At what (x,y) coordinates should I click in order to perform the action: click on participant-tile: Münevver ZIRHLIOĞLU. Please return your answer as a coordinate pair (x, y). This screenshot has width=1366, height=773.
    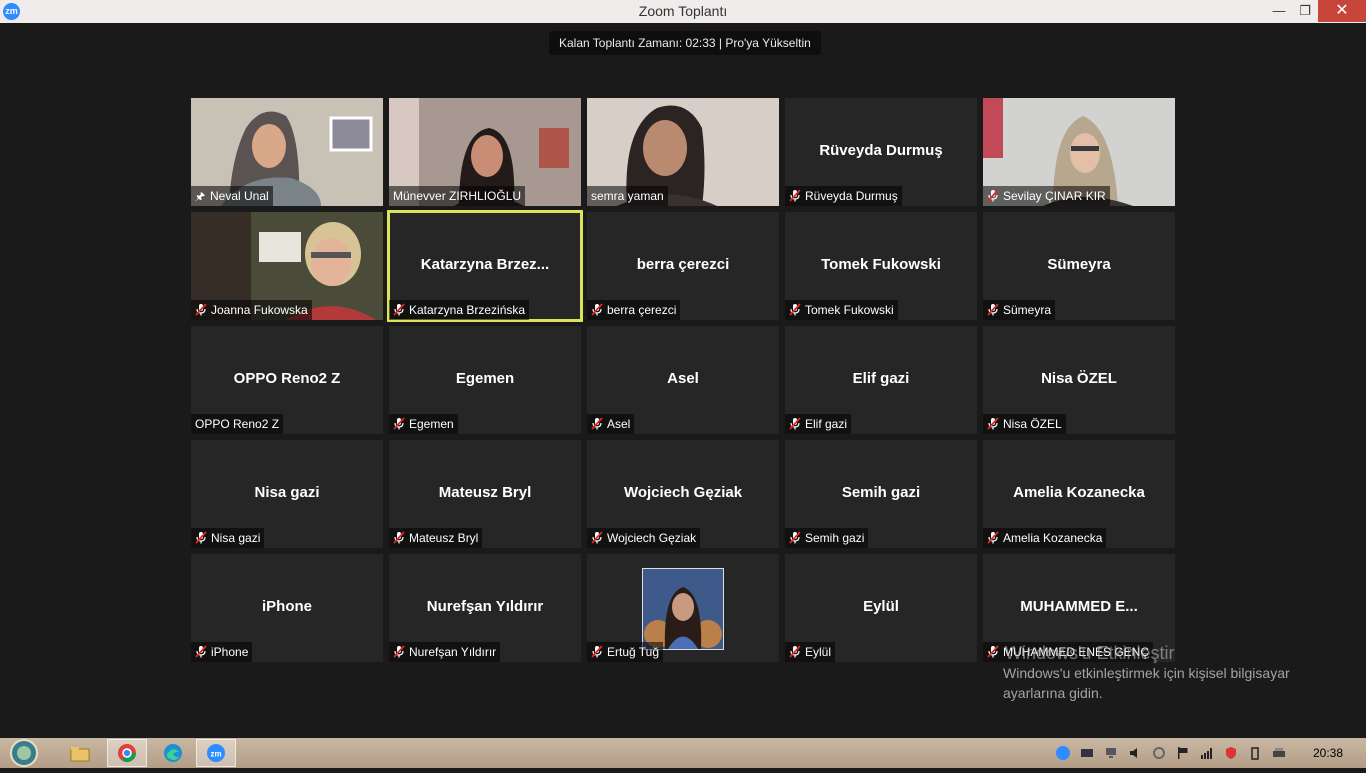
    Looking at the image, I should click on (485, 152).